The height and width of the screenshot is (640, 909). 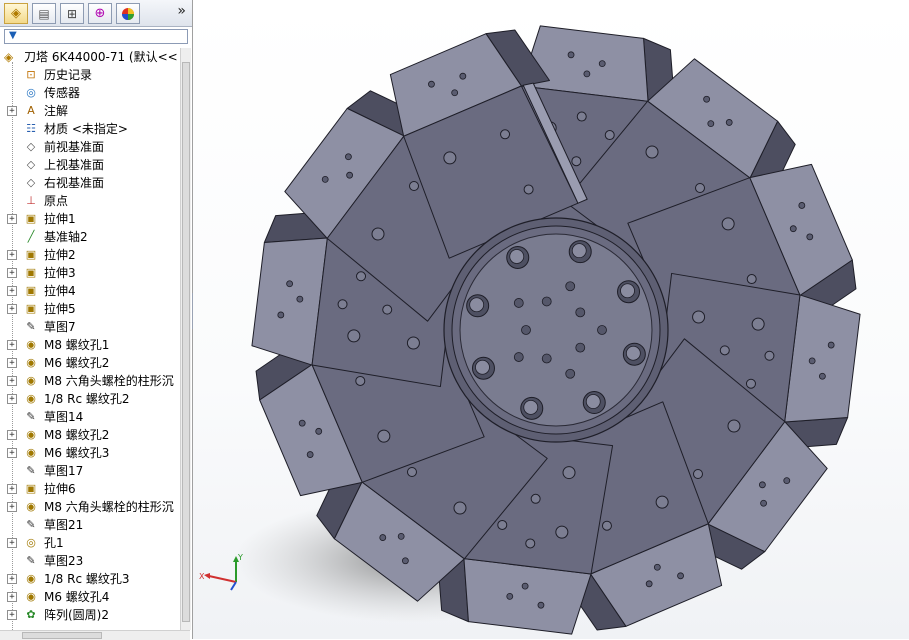 What do you see at coordinates (223, 572) in the screenshot?
I see `coordinate-triad: Y X` at bounding box center [223, 572].